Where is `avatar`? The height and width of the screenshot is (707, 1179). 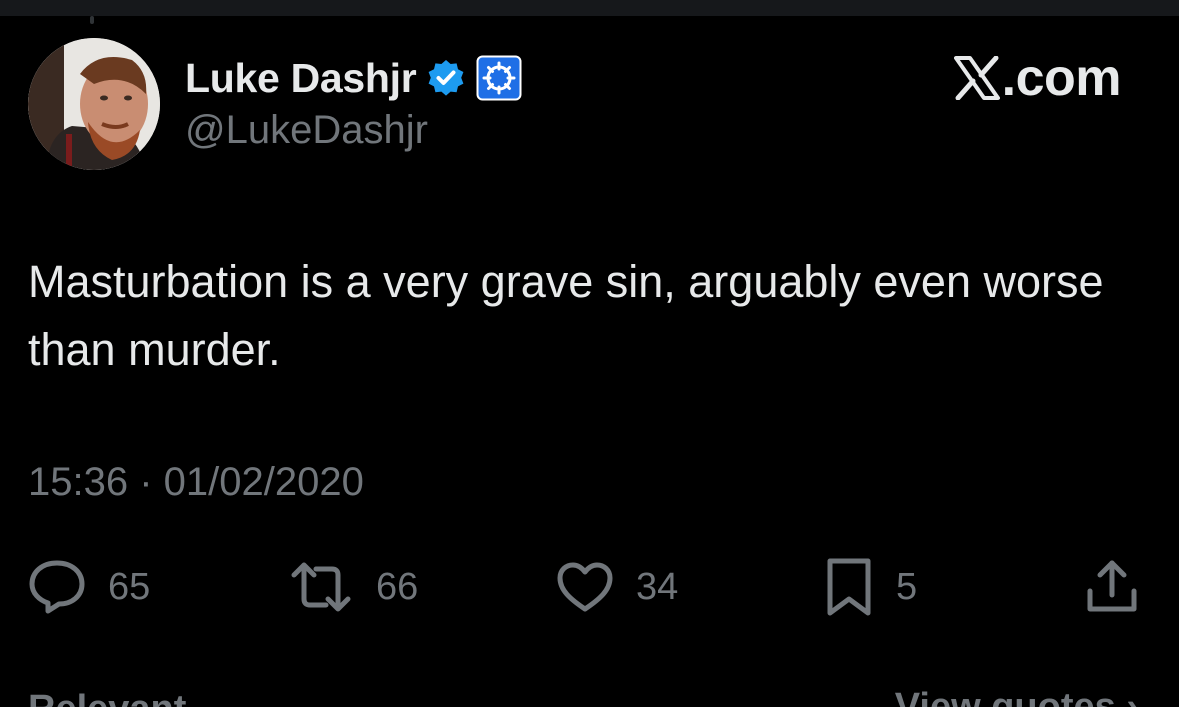
avatar is located at coordinates (94, 104).